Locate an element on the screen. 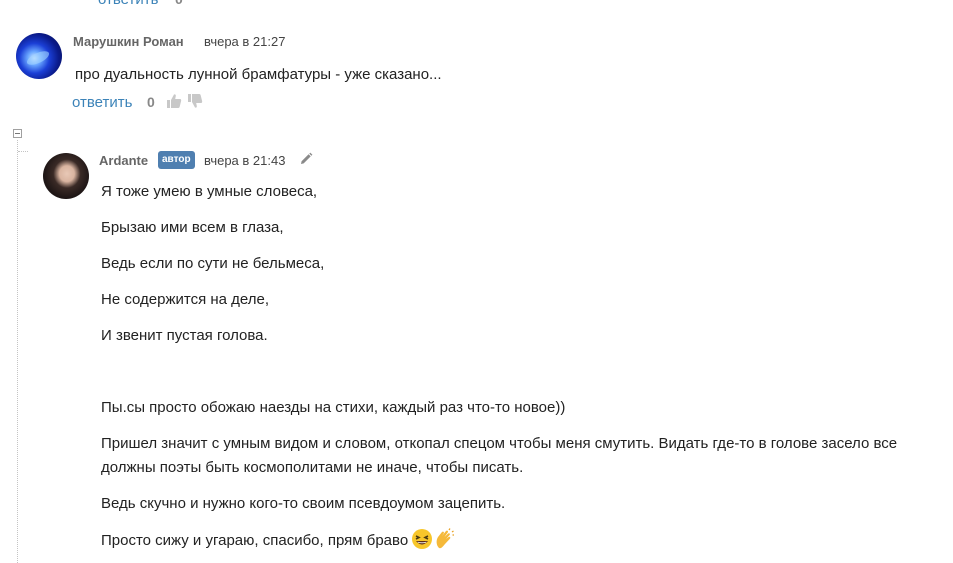 Image resolution: width=953 pixels, height=563 pixels. reply-link: ответить is located at coordinates (102, 102).